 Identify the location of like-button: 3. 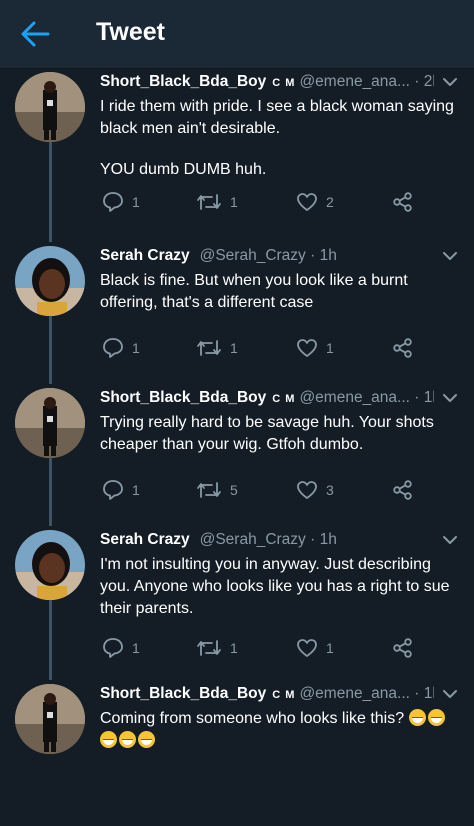
(315, 490).